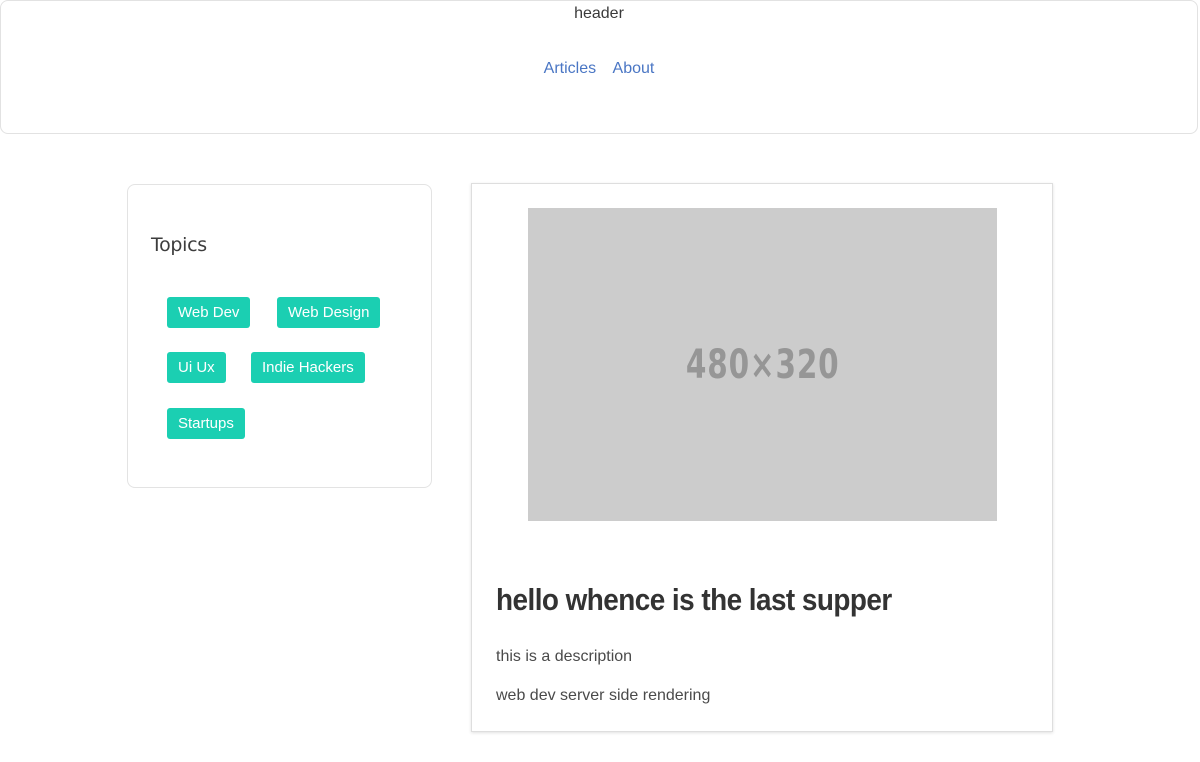 Image resolution: width=1200 pixels, height=762 pixels. Describe the element at coordinates (599, 13) in the screenshot. I see `header-label: header` at that location.